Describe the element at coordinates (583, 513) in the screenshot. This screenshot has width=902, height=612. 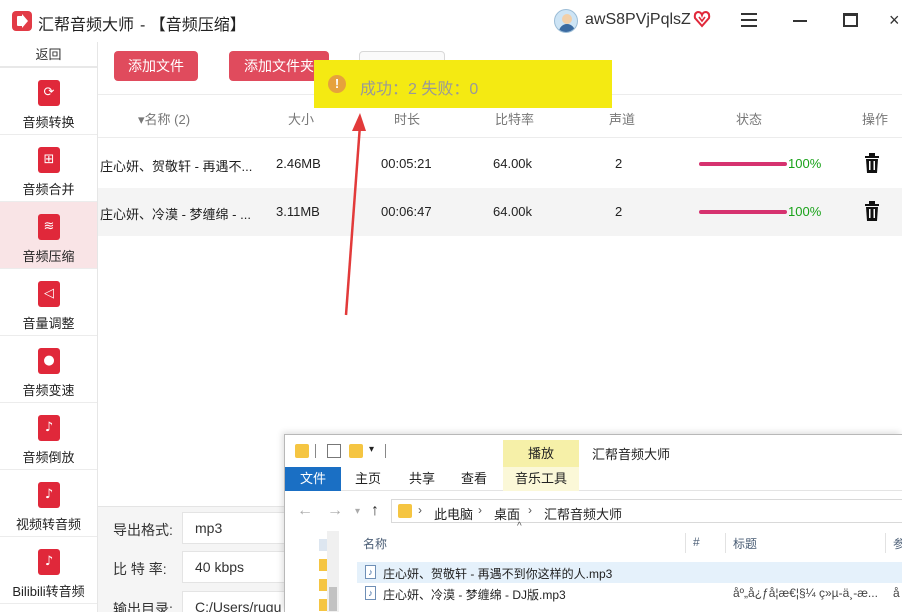
I see `breadcrumb-folder: 汇帮音频大师` at that location.